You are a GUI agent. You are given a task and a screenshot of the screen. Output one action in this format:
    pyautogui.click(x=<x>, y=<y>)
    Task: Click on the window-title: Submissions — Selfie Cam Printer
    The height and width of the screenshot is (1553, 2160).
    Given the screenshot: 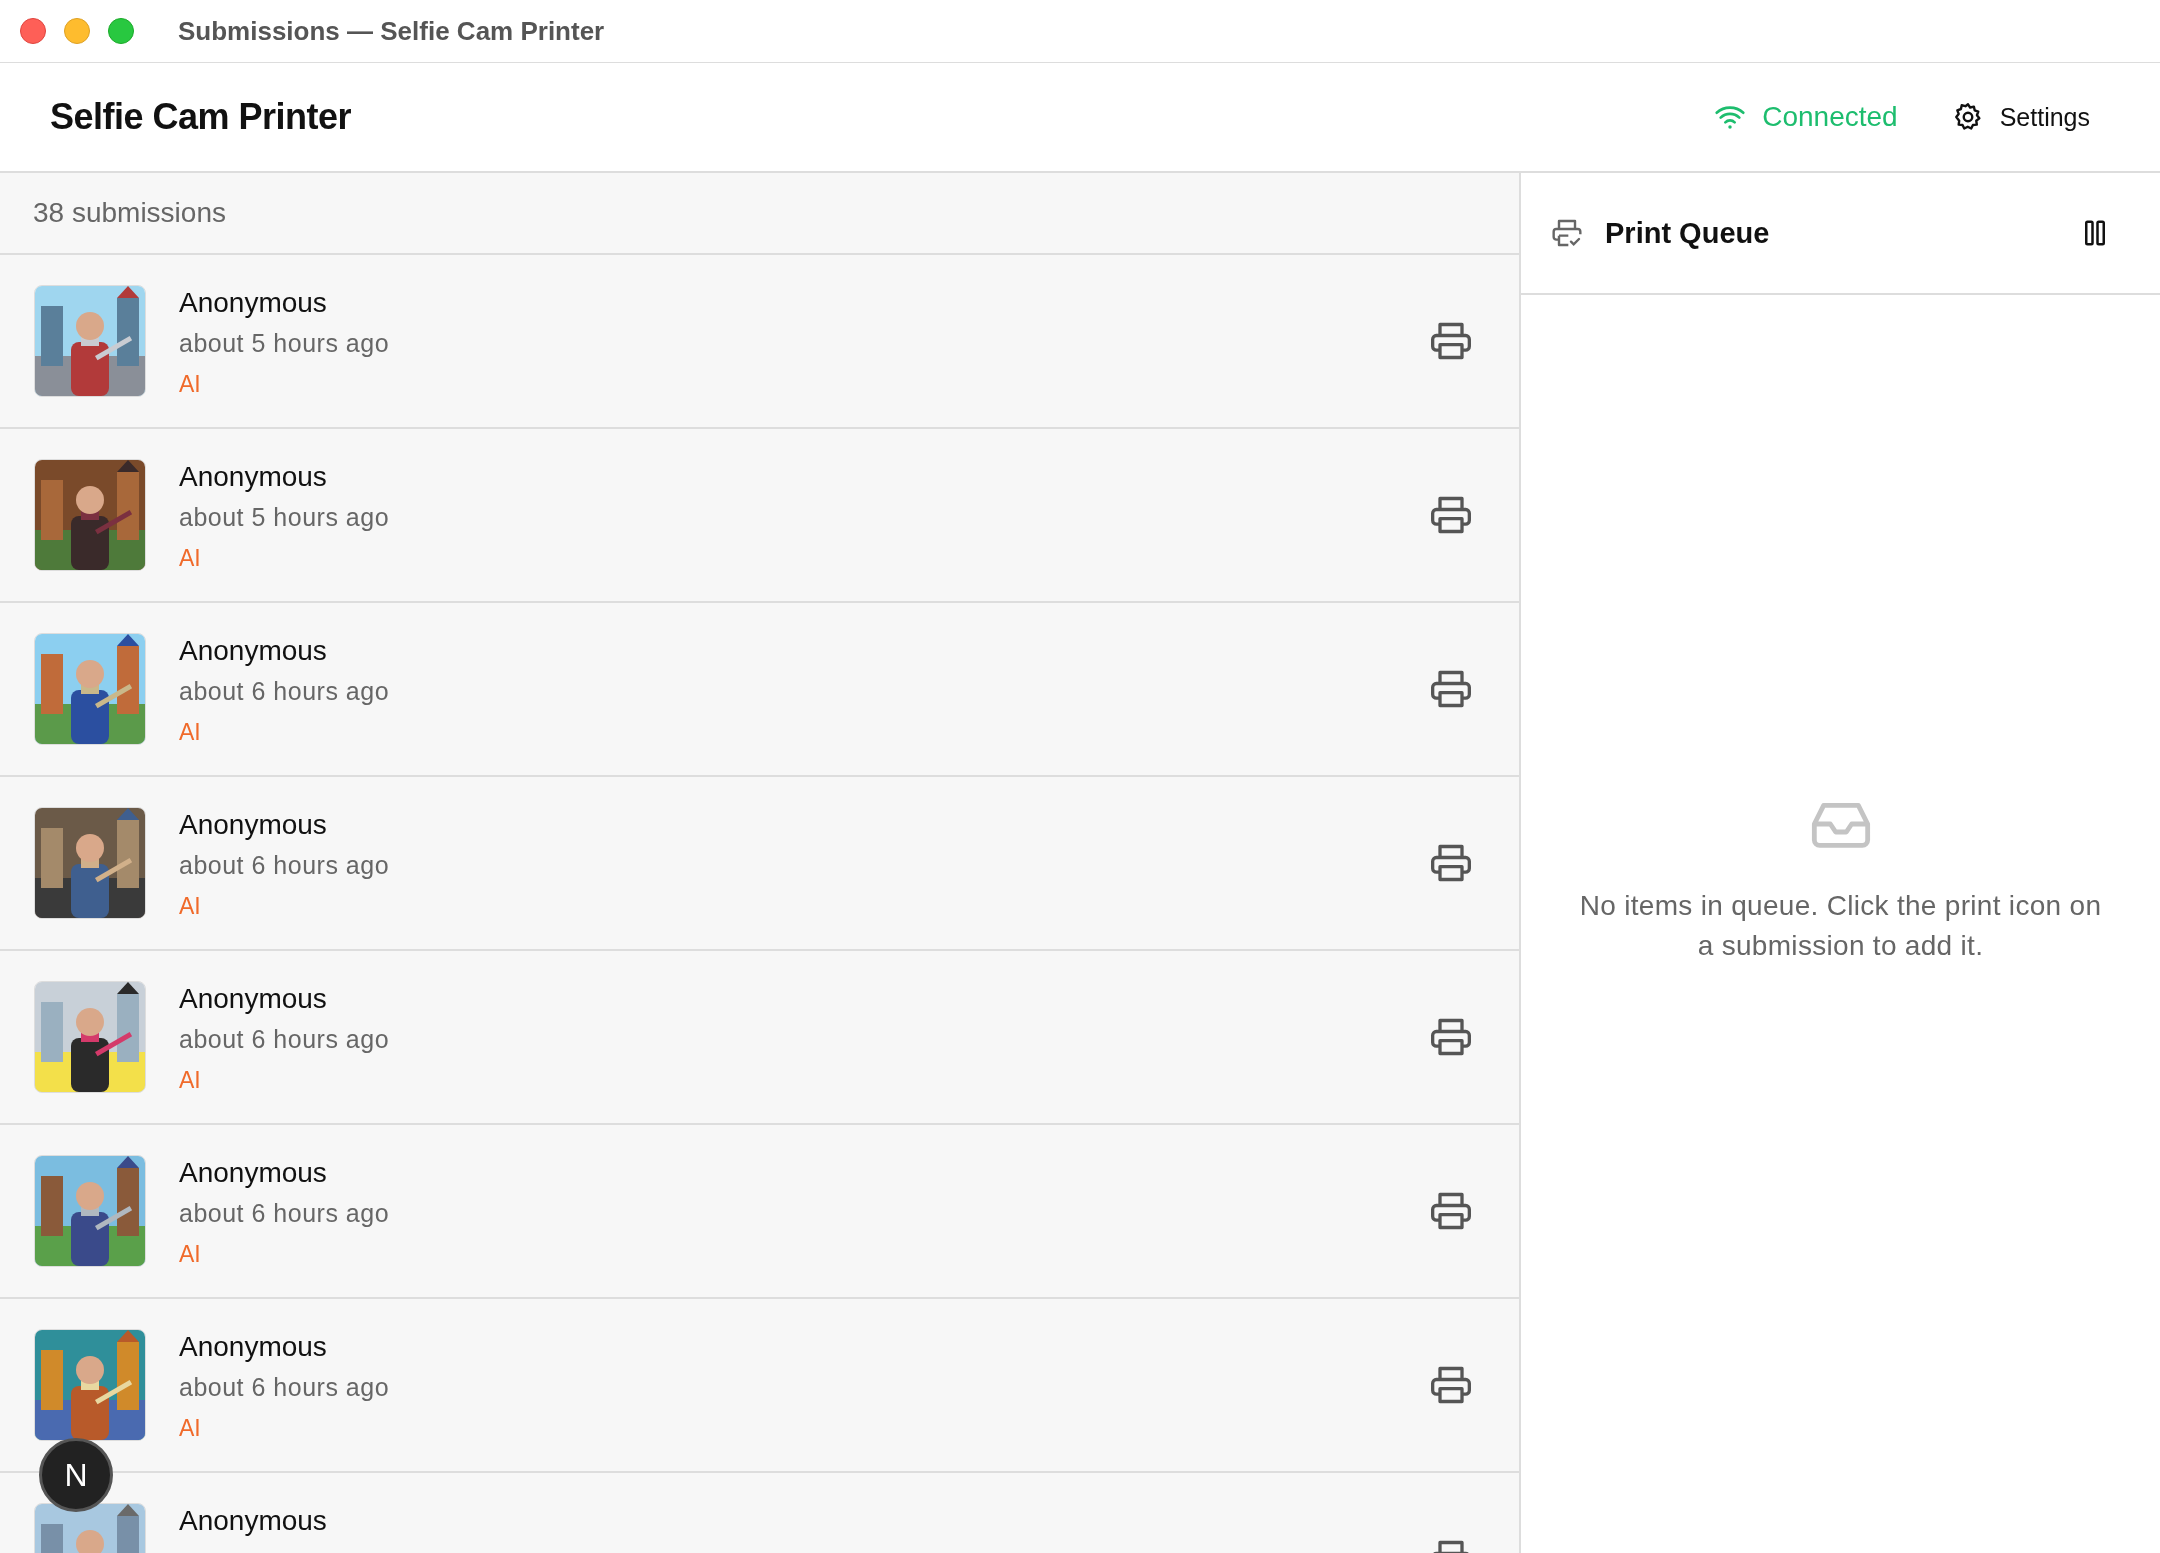 What is the action you would take?
    pyautogui.click(x=391, y=31)
    